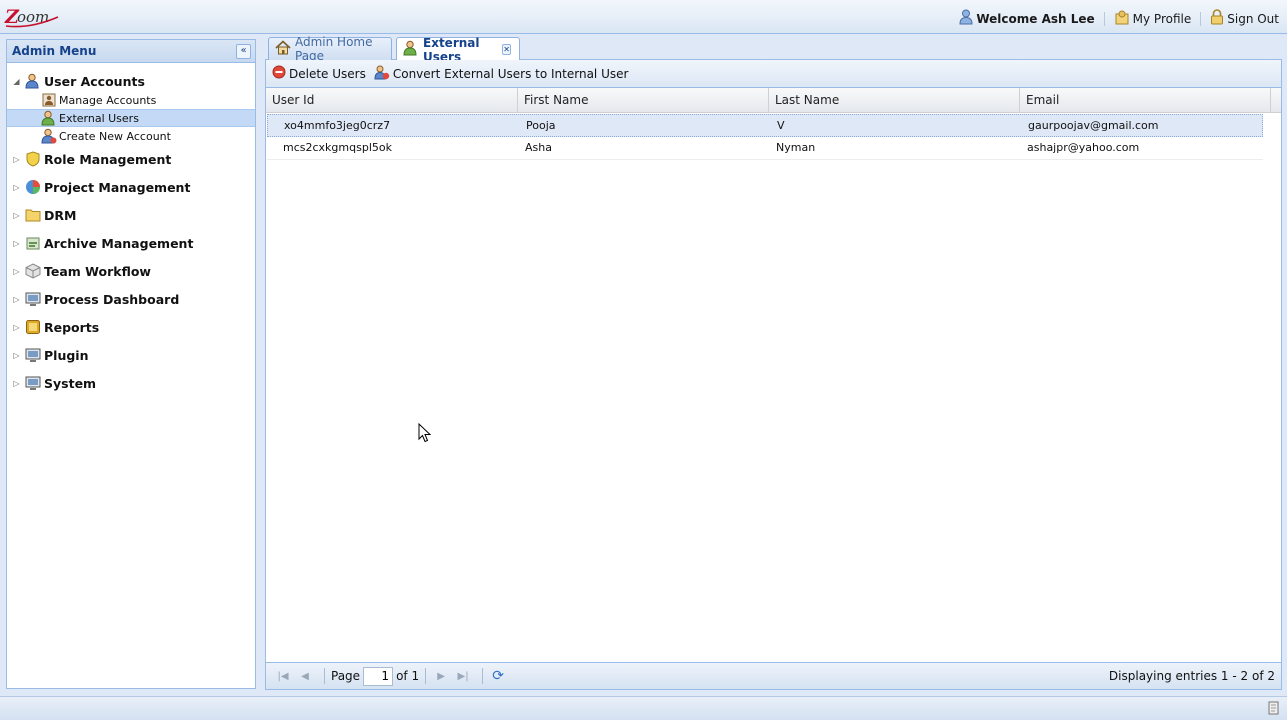  What do you see at coordinates (346, 676) in the screenshot?
I see `page-label: Page` at bounding box center [346, 676].